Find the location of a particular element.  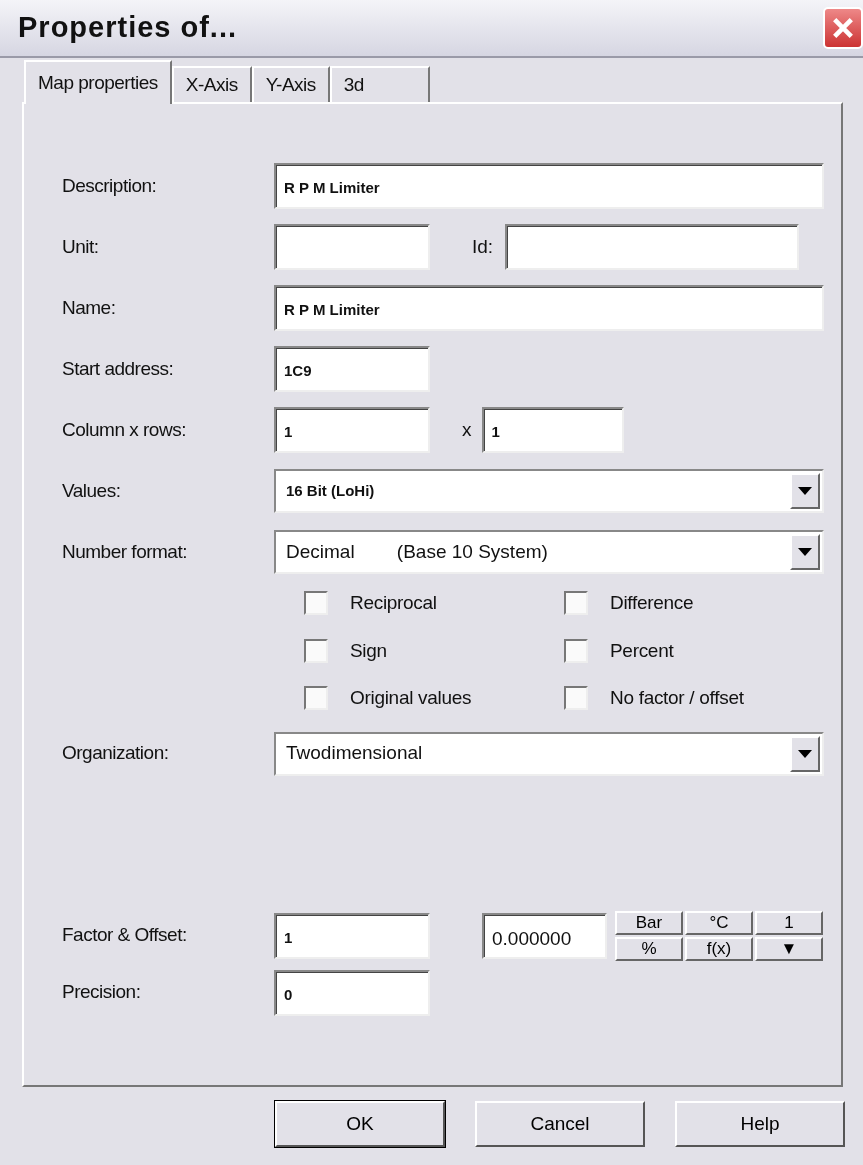

checkbox-label: Original values is located at coordinates (411, 698).